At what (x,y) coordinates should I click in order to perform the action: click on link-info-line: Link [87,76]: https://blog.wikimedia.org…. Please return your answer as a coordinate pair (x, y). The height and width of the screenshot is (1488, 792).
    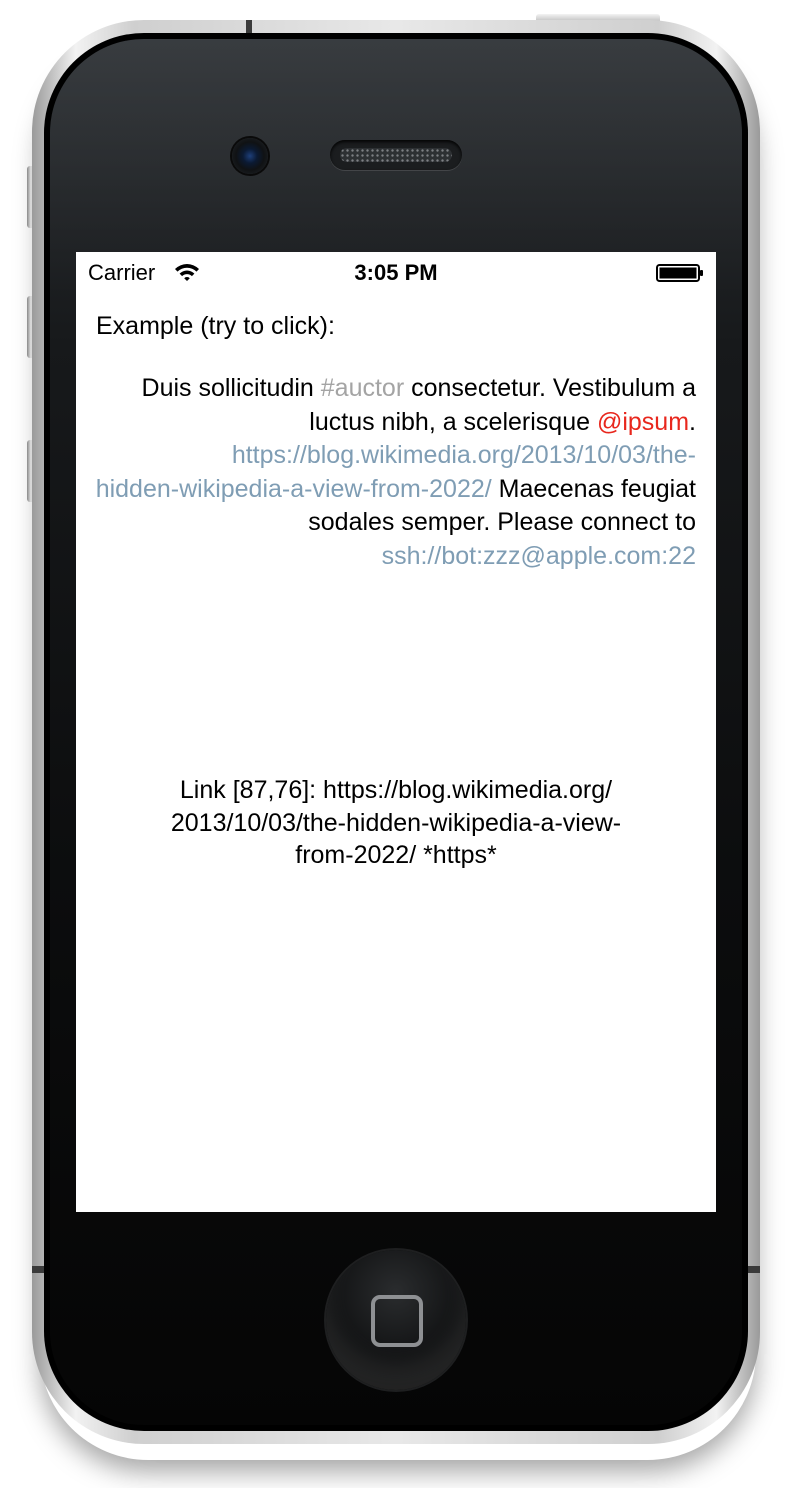
    Looking at the image, I should click on (396, 790).